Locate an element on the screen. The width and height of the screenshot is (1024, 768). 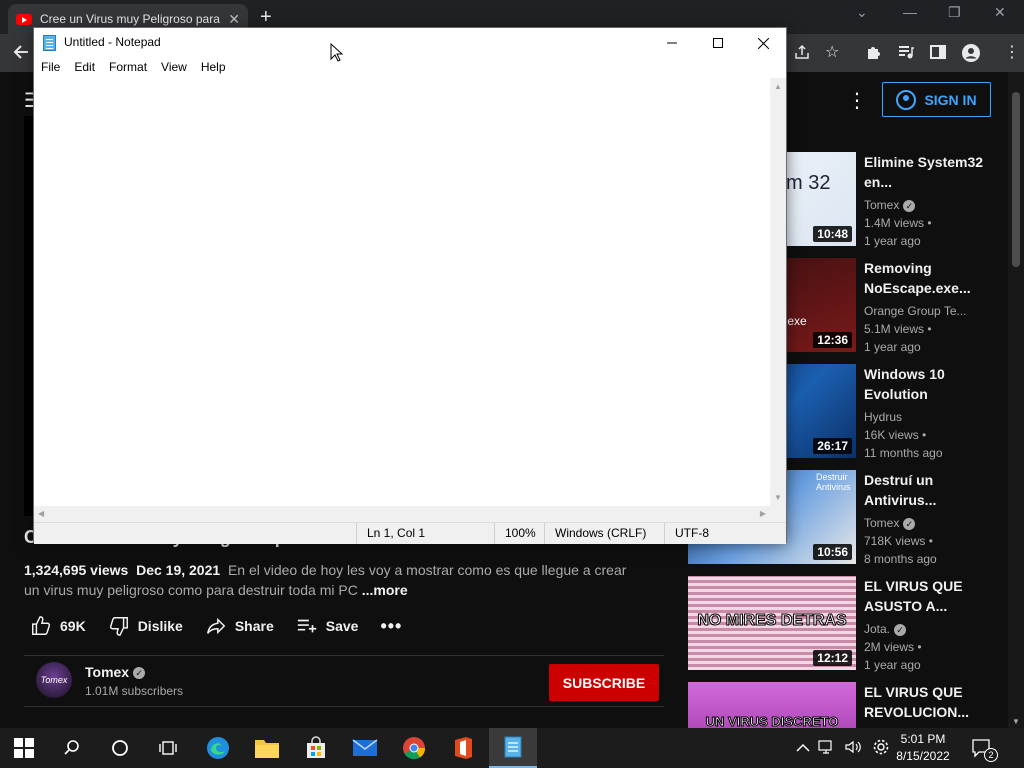
start-button is located at coordinates (24, 748).